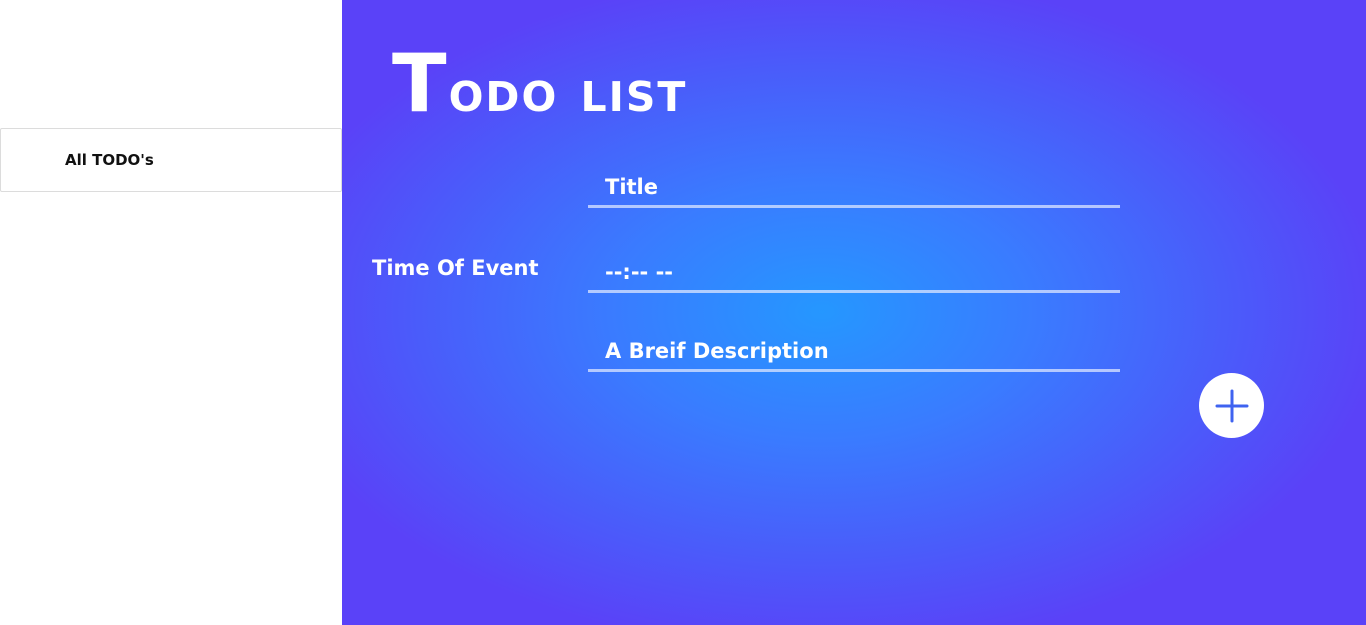 The width and height of the screenshot is (1366, 625). I want to click on title-input, so click(854, 188).